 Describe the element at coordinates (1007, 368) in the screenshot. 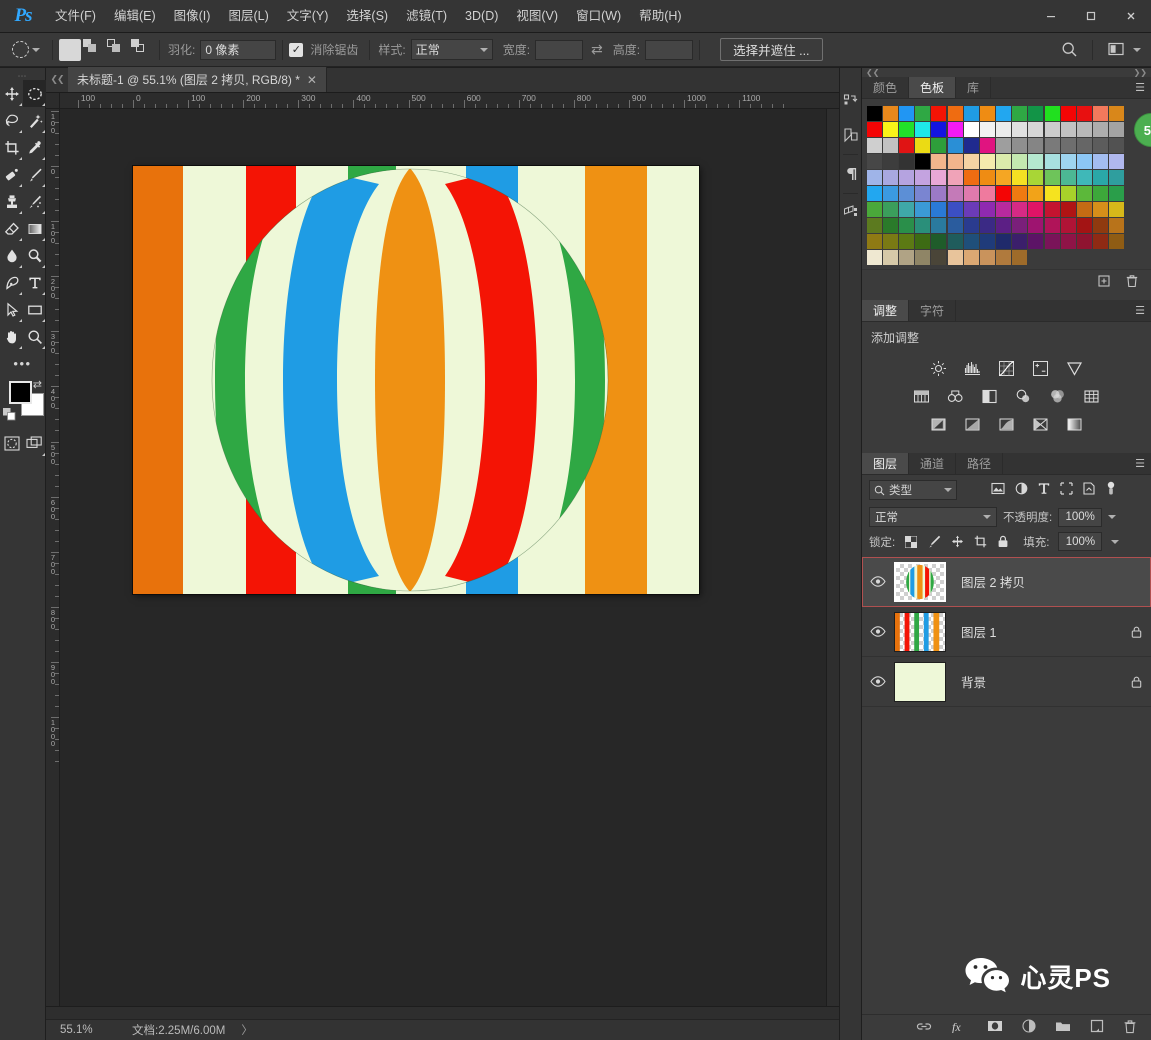

I see `curves-icon` at that location.